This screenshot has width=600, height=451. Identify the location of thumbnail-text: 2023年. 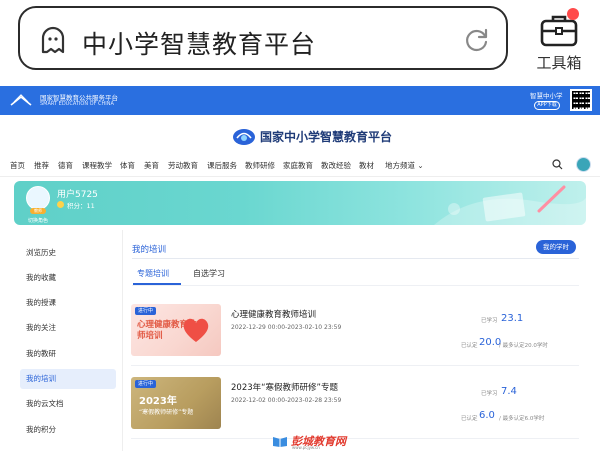
(158, 401).